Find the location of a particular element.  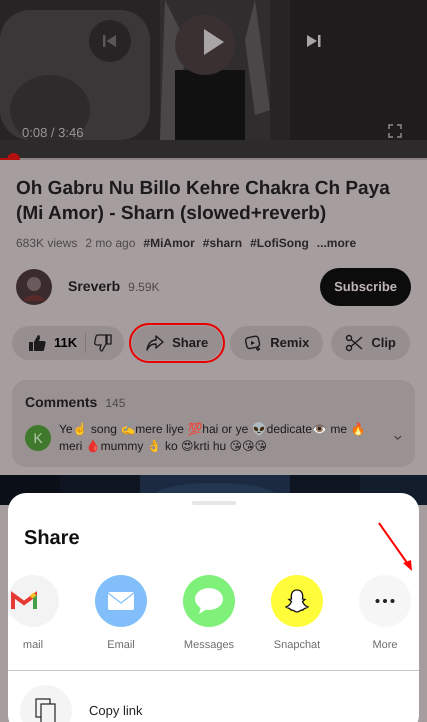

hashtag-link: #LofiSong is located at coordinates (279, 243).